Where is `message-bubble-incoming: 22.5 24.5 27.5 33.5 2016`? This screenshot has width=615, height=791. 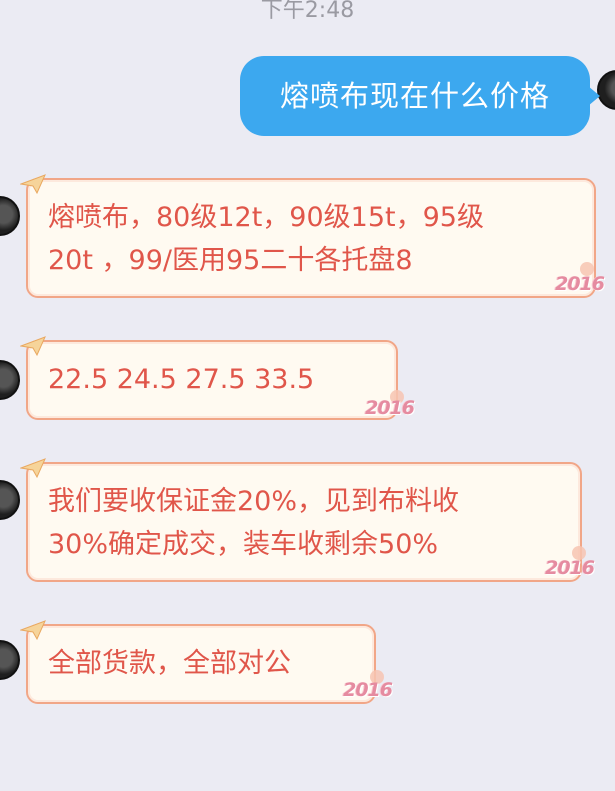
message-bubble-incoming: 22.5 24.5 27.5 33.5 2016 is located at coordinates (217, 378).